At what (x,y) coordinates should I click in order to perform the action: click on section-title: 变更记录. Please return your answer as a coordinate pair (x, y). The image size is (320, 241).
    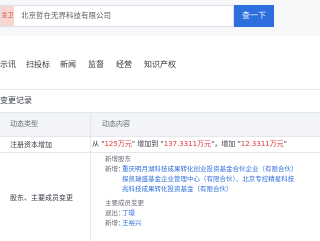
    Looking at the image, I should click on (16, 100).